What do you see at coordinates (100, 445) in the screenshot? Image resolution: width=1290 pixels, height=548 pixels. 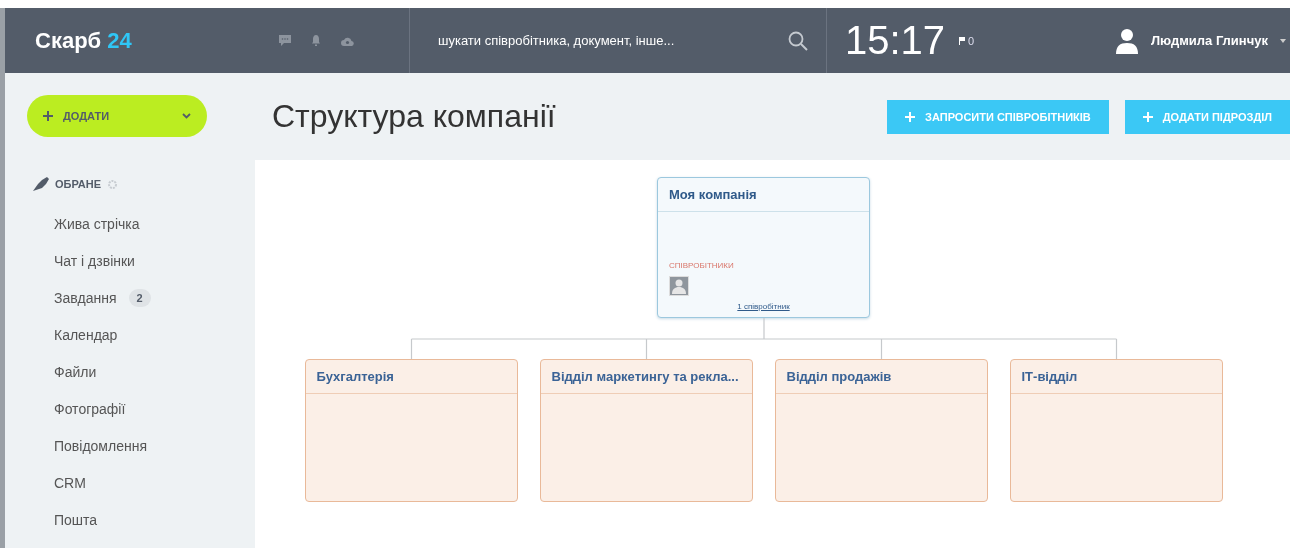 I see `sidebar-item: Повідомлення` at bounding box center [100, 445].